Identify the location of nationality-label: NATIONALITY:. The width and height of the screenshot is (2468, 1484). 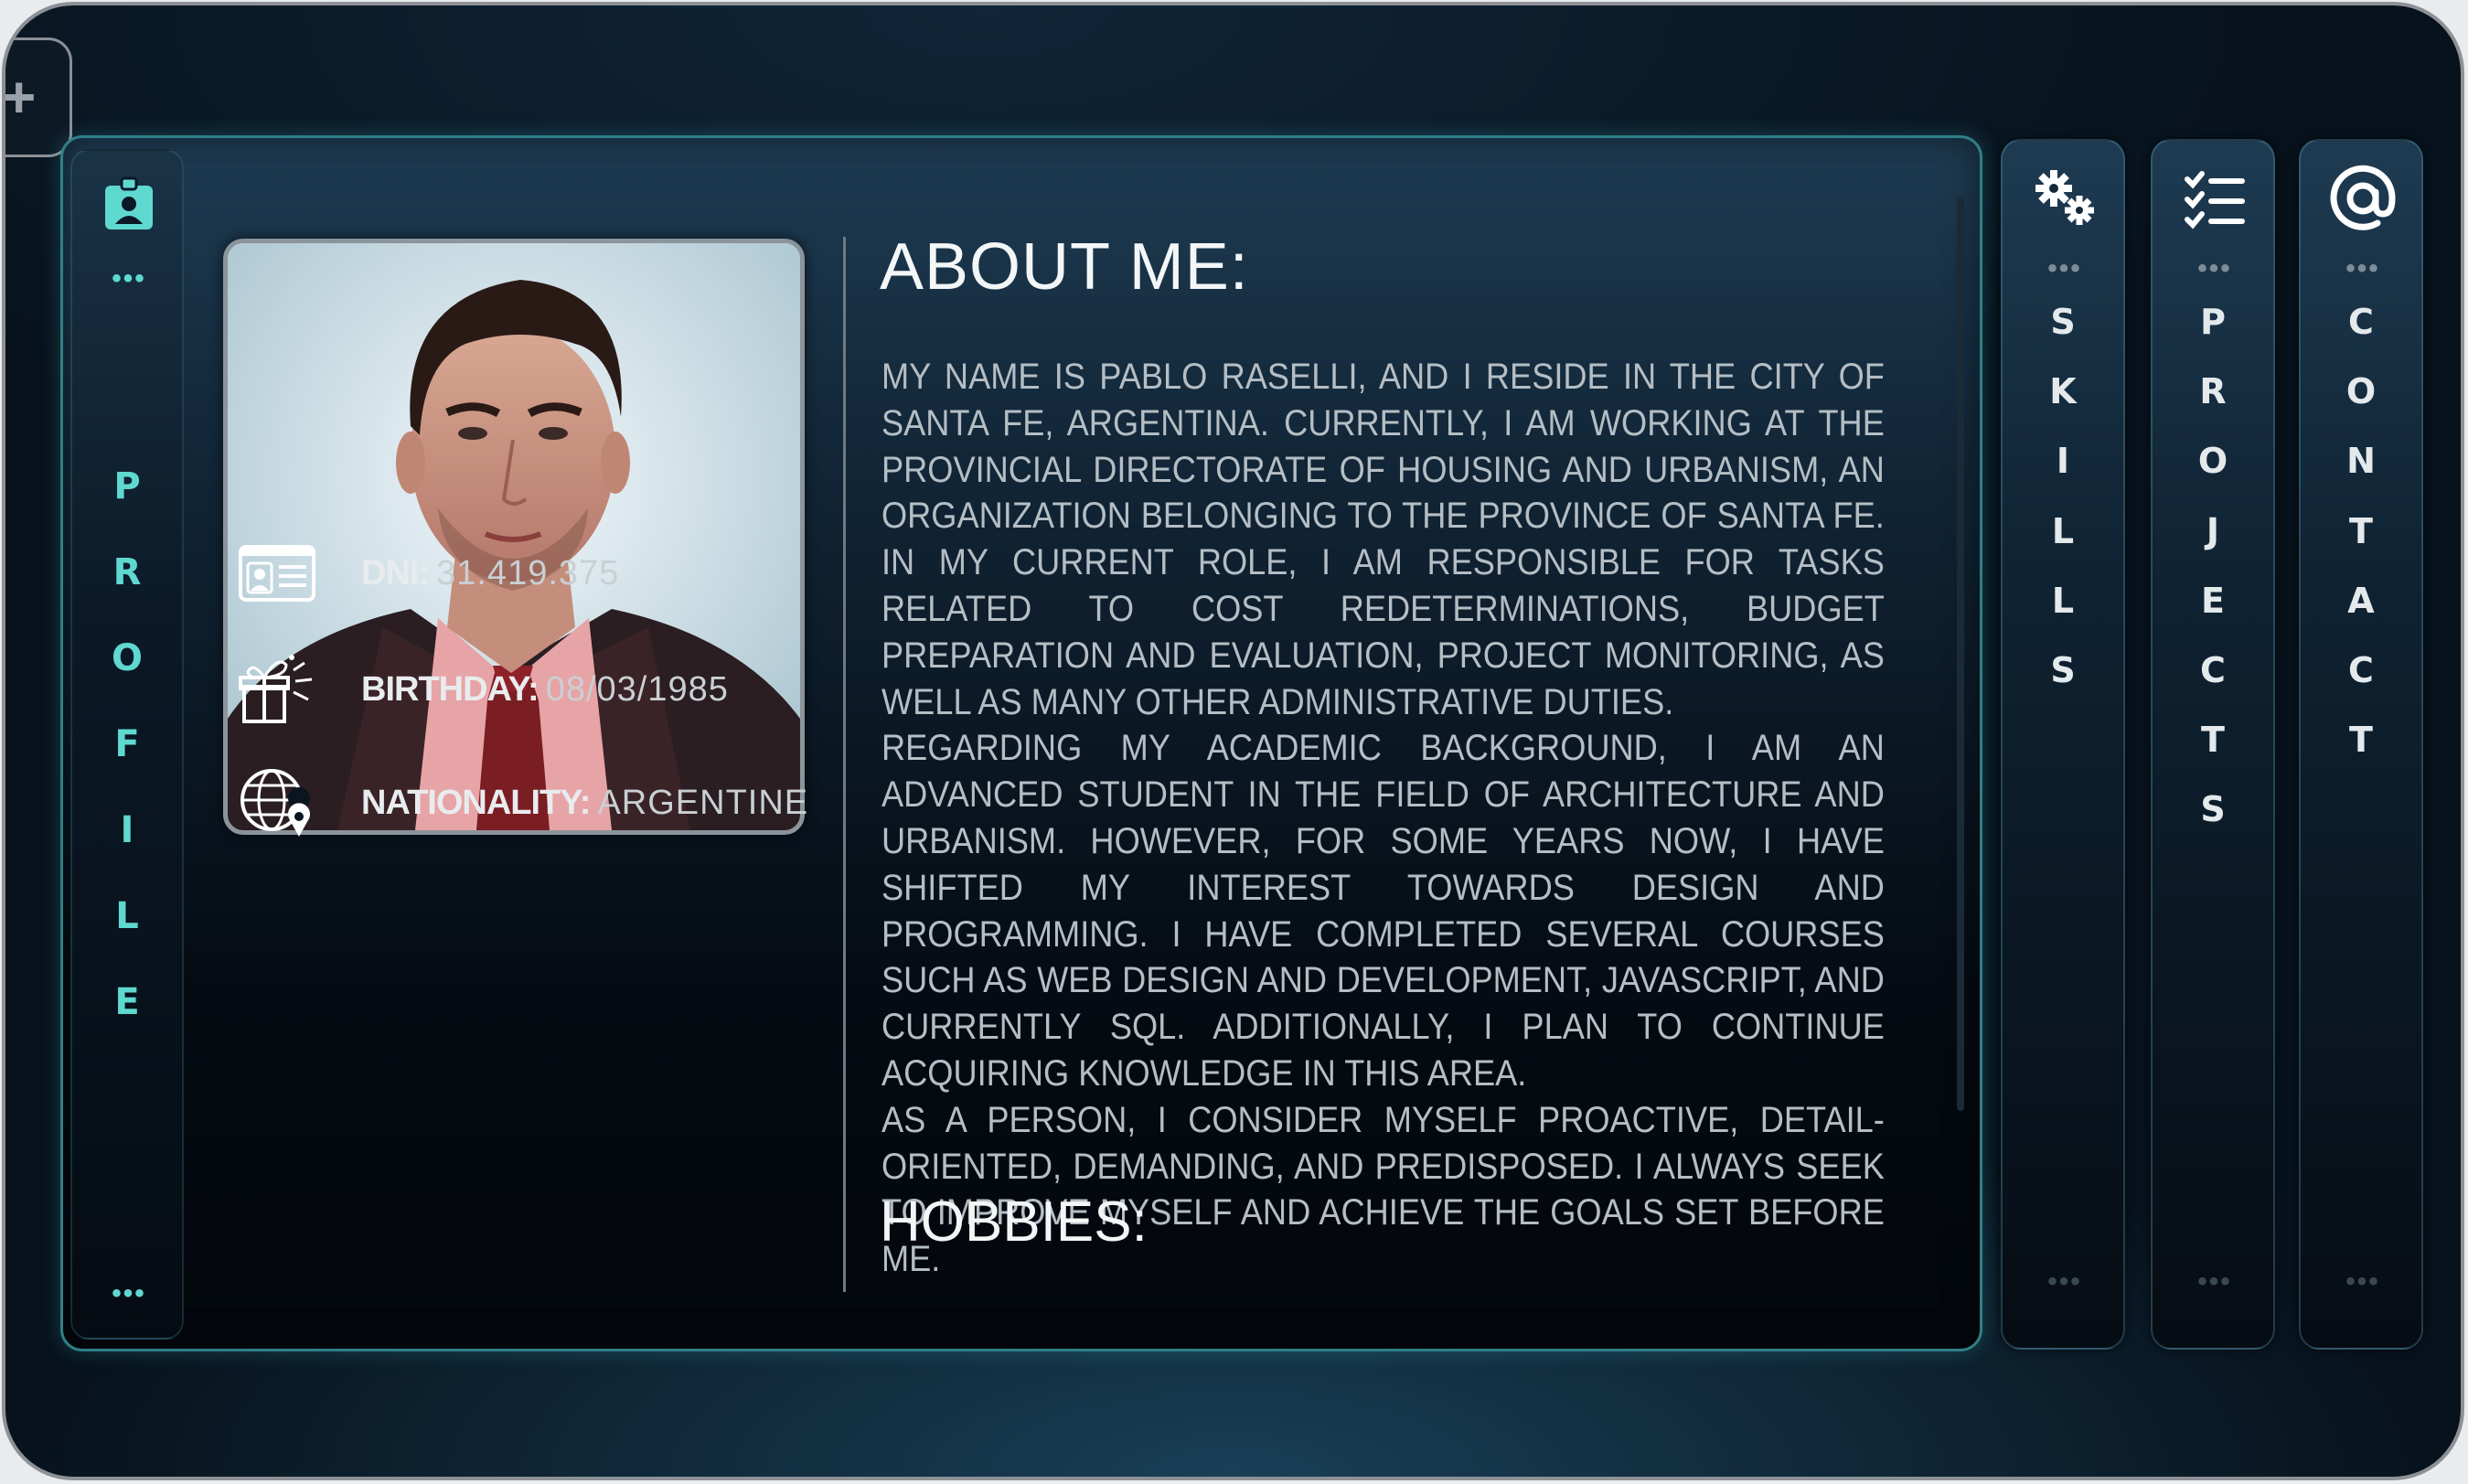
(476, 803).